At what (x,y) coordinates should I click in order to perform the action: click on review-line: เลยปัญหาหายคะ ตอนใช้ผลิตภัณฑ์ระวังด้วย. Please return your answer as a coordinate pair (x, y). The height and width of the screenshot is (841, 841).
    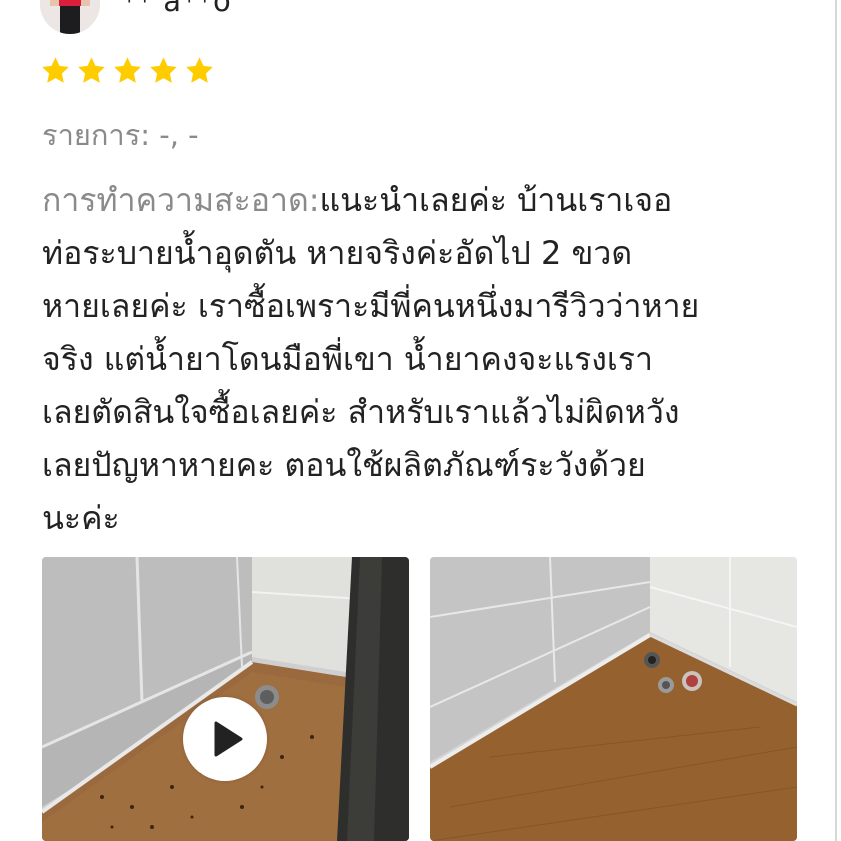
    Looking at the image, I should click on (344, 465).